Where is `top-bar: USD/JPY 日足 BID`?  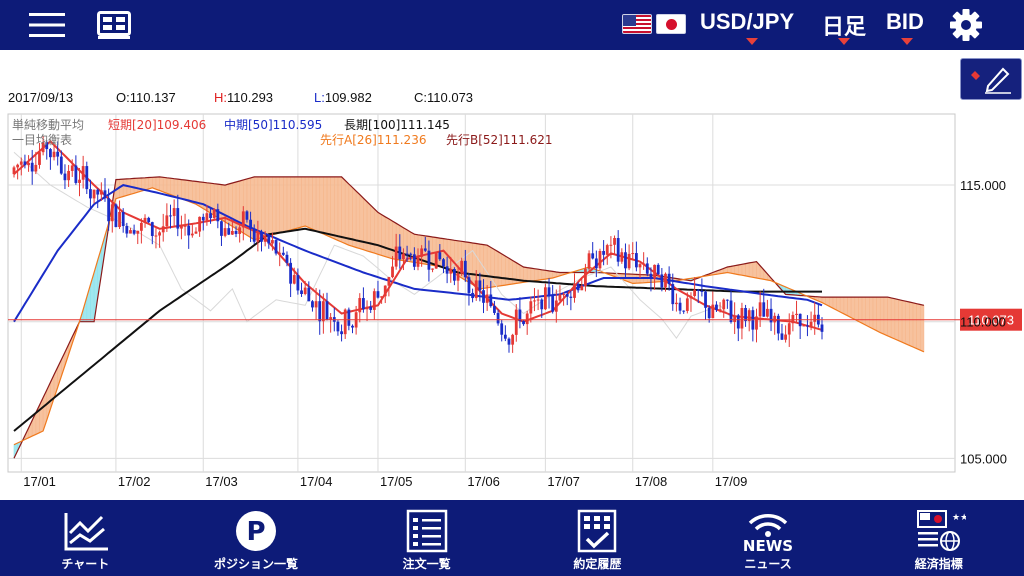 top-bar: USD/JPY 日足 BID is located at coordinates (512, 25).